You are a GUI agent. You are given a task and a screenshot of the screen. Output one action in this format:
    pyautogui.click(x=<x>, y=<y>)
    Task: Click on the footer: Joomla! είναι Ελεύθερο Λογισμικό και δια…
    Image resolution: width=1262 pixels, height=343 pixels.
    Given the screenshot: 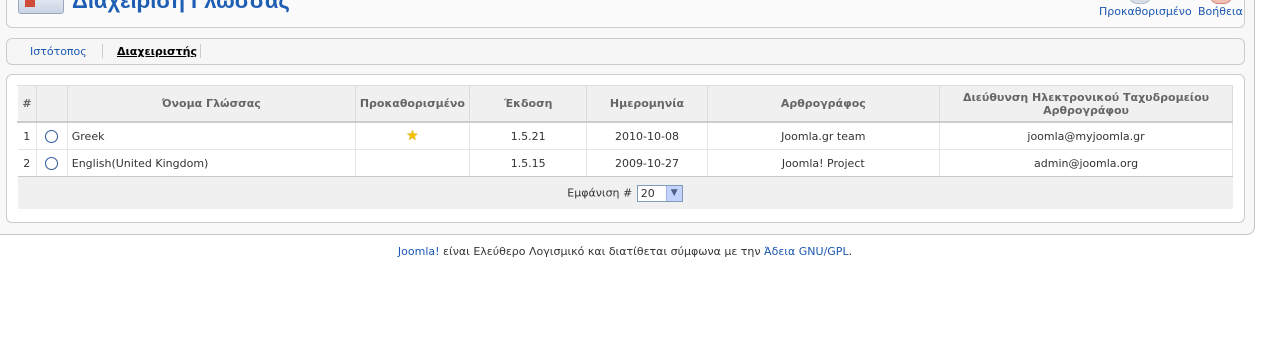 What is the action you would take?
    pyautogui.click(x=625, y=251)
    